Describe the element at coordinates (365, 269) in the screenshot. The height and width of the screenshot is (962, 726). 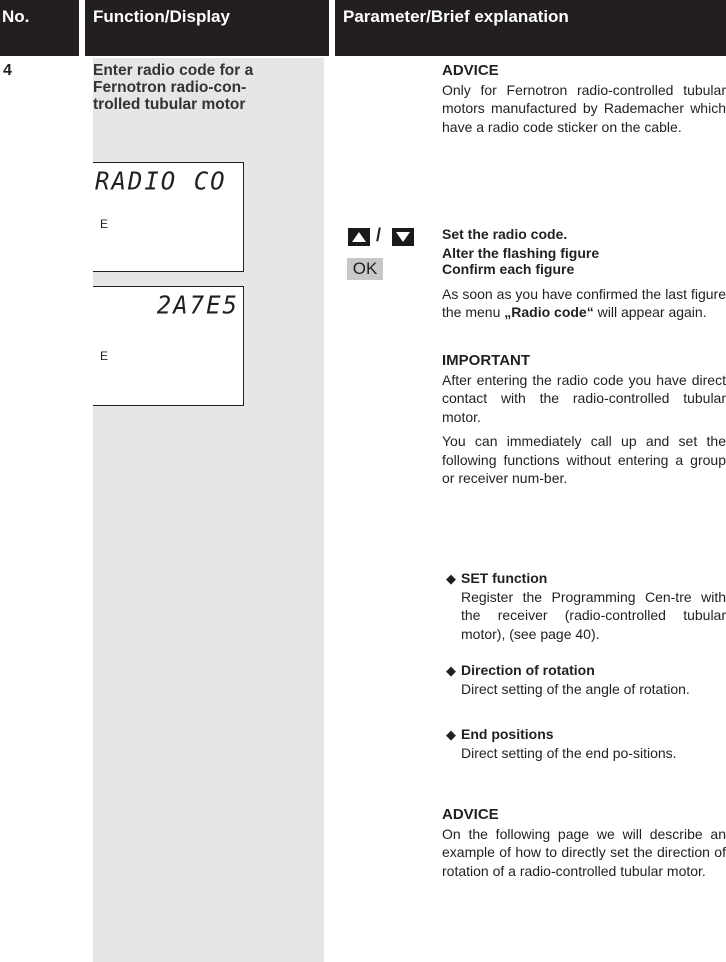
I see `ok-key-icon: OK` at that location.